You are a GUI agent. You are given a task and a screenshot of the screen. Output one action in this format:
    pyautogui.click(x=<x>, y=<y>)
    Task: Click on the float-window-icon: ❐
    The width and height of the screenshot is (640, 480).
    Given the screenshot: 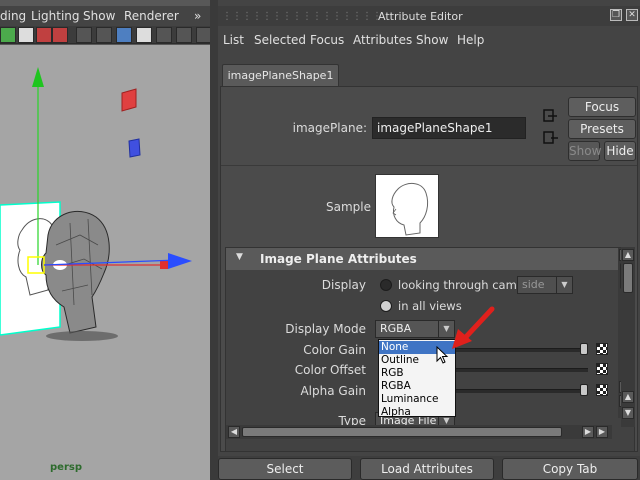 What is the action you would take?
    pyautogui.click(x=616, y=15)
    